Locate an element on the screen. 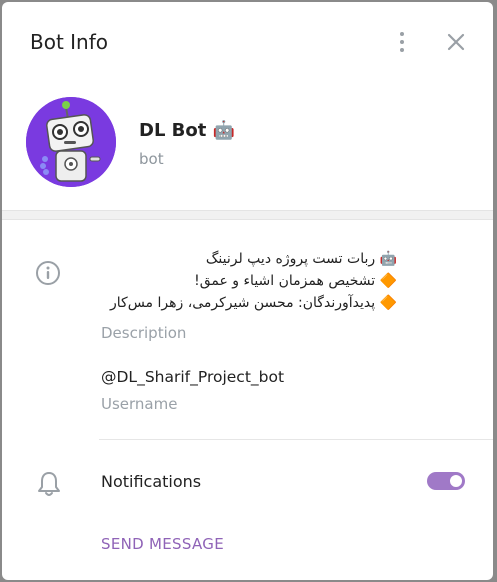  username-value: @DL_Sharif_Project_bot is located at coordinates (192, 377).